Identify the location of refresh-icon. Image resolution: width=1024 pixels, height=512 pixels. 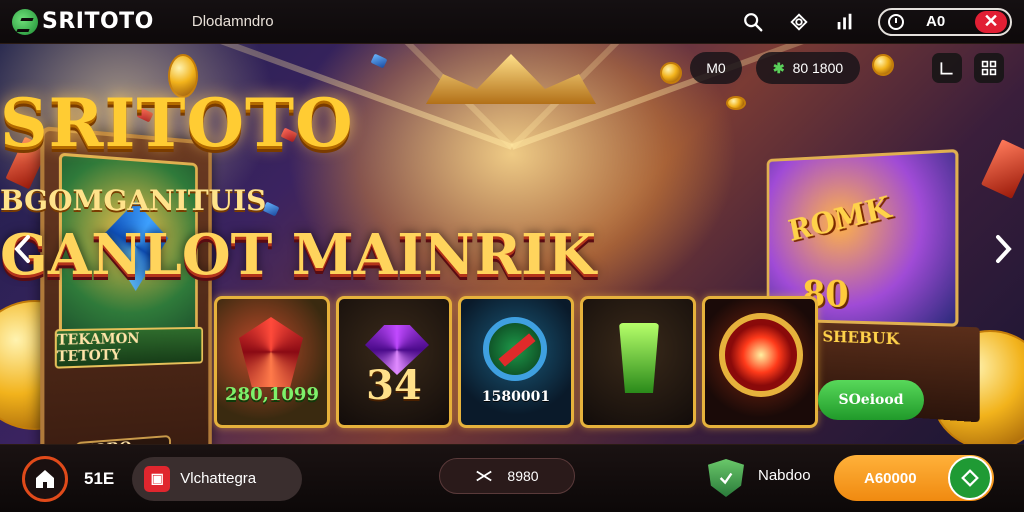
(970, 478).